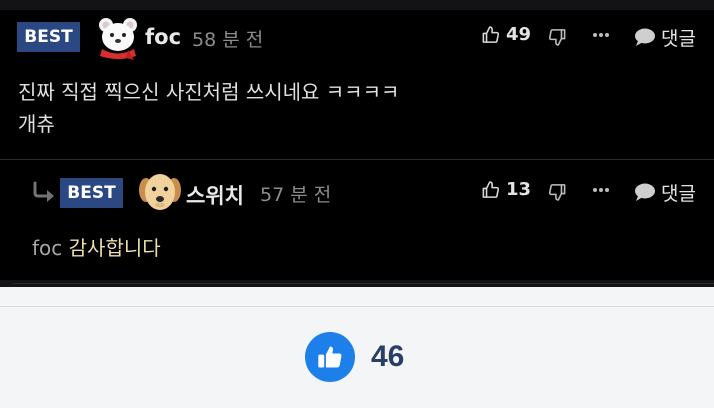 This screenshot has width=714, height=408. What do you see at coordinates (163, 37) in the screenshot?
I see `comment-author: foc` at bounding box center [163, 37].